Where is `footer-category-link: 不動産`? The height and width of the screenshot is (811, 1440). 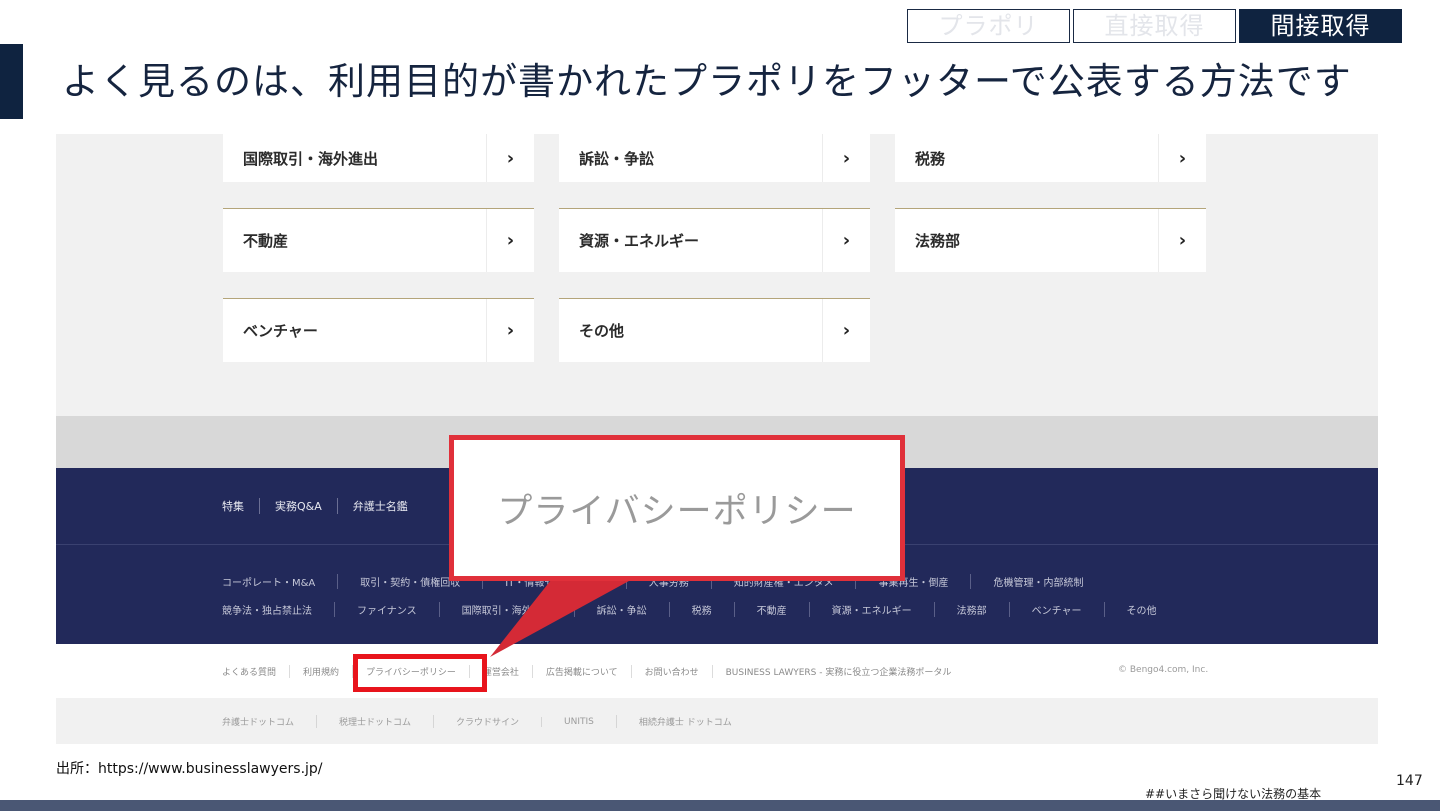 footer-category-link: 不動産 is located at coordinates (771, 609).